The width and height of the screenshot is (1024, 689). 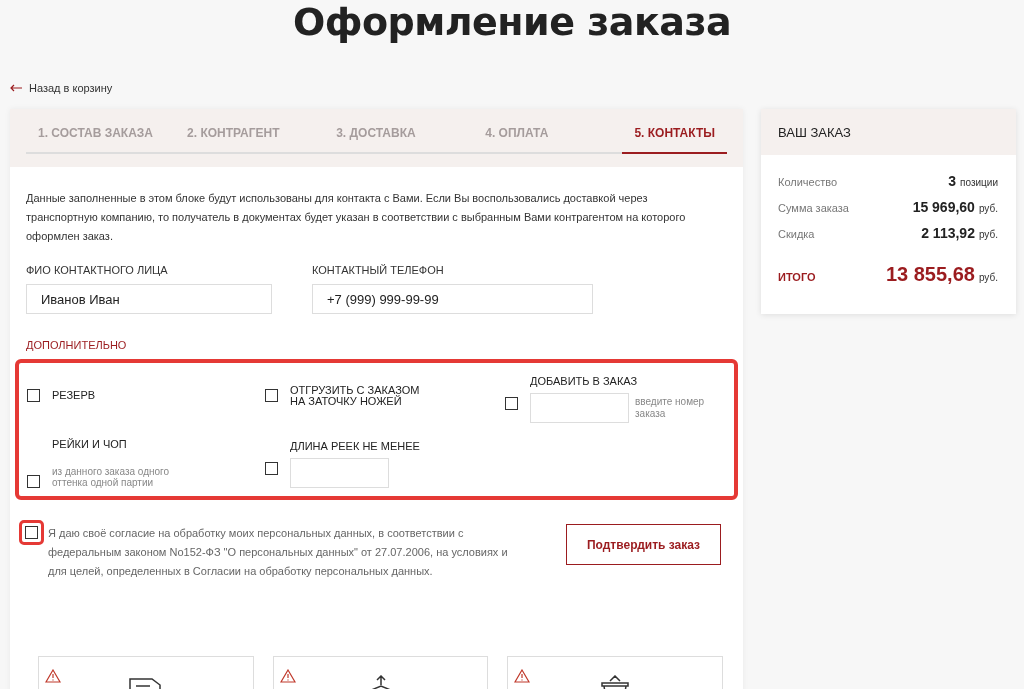 What do you see at coordinates (278, 552) in the screenshot?
I see `consent-text: Я даю своё согласие на обработку моих персональных данных, в соответствии с федеральным законом No152-ФЗ "О персональных данных" от 27.07.2006, на условиях и для целей, определенных в Согласии на обработку персональных данных.` at bounding box center [278, 552].